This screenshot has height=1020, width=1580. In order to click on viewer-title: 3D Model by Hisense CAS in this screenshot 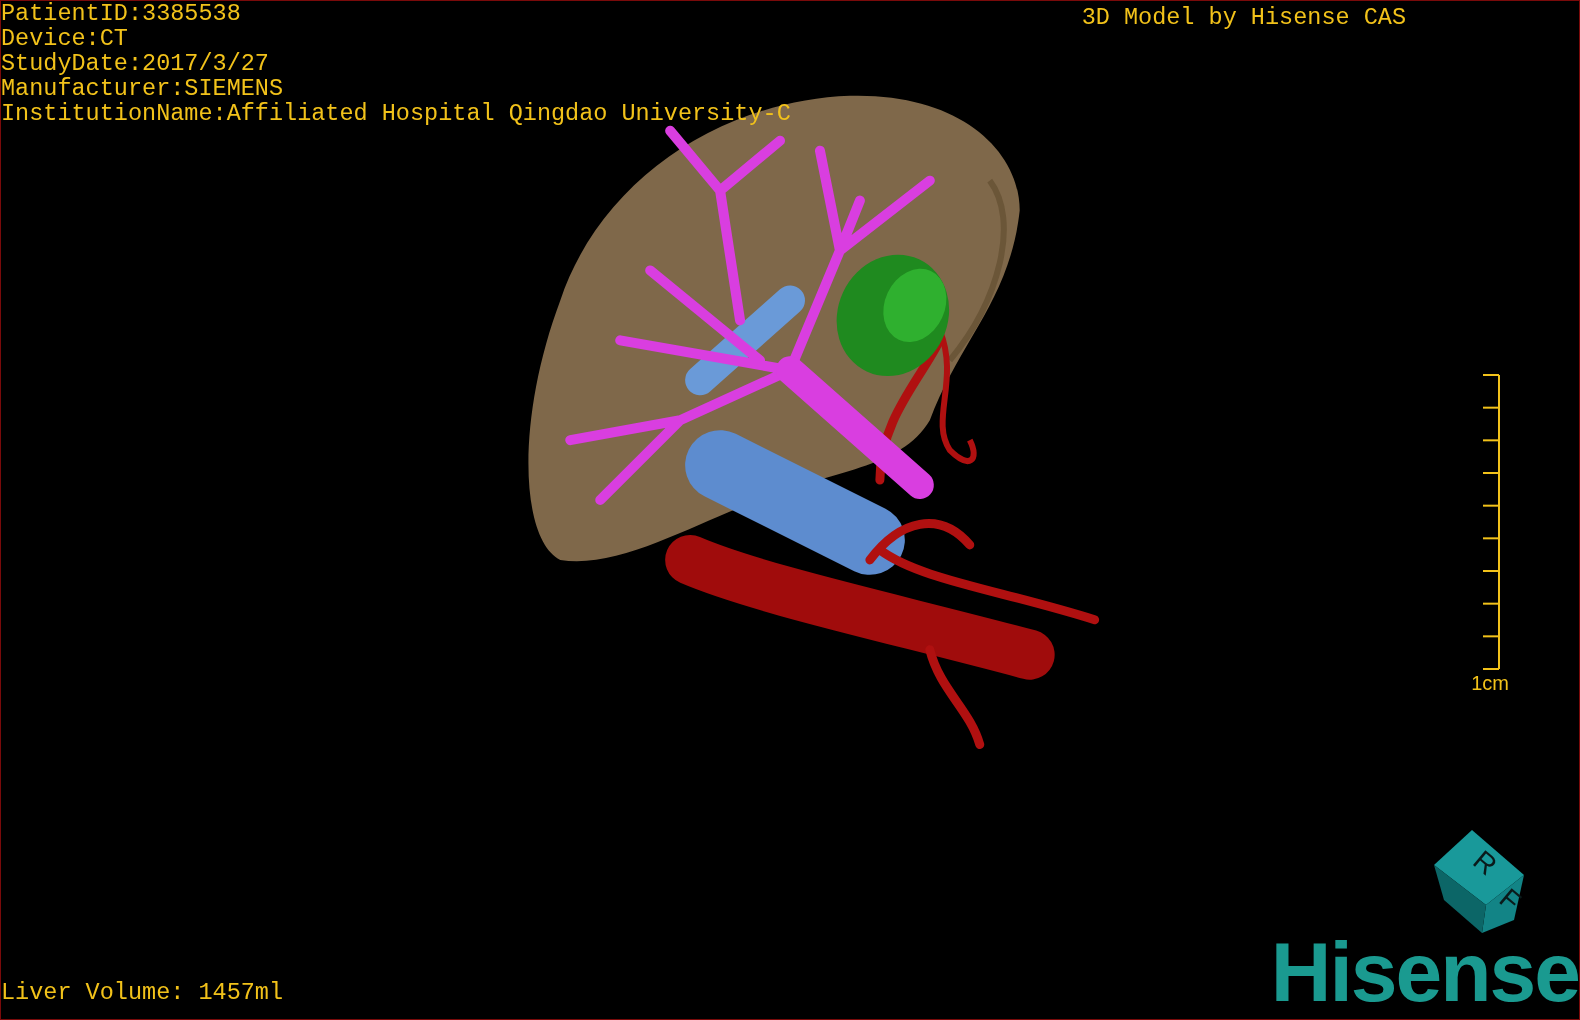, I will do `click(1243, 17)`.